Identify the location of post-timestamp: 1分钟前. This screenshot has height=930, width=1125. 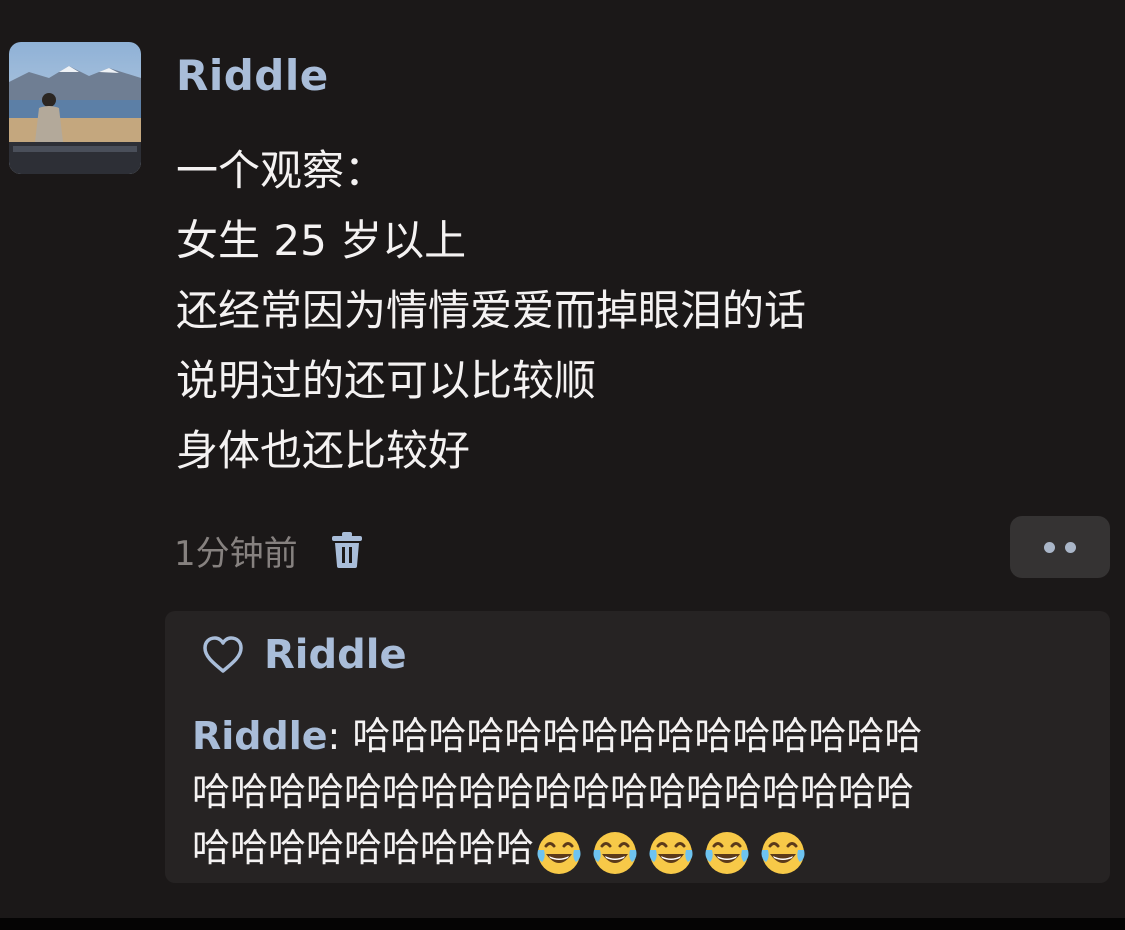
(236, 553).